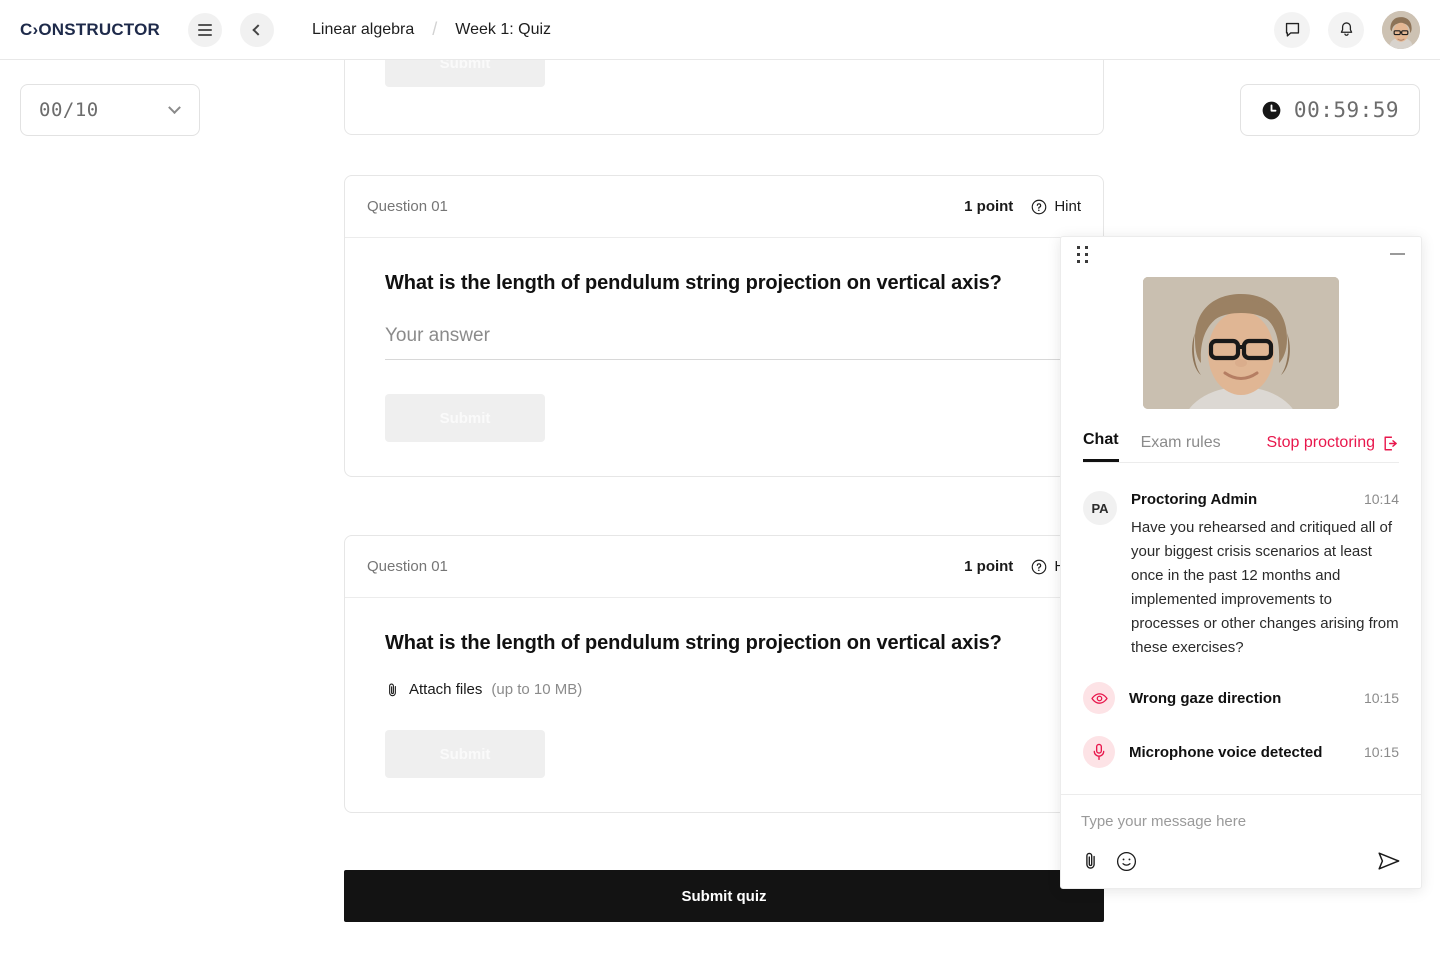 Image resolution: width=1440 pixels, height=960 pixels. What do you see at coordinates (1241, 446) in the screenshot?
I see `proctoring-tabs: Chat Exam rules Stop proctoring` at bounding box center [1241, 446].